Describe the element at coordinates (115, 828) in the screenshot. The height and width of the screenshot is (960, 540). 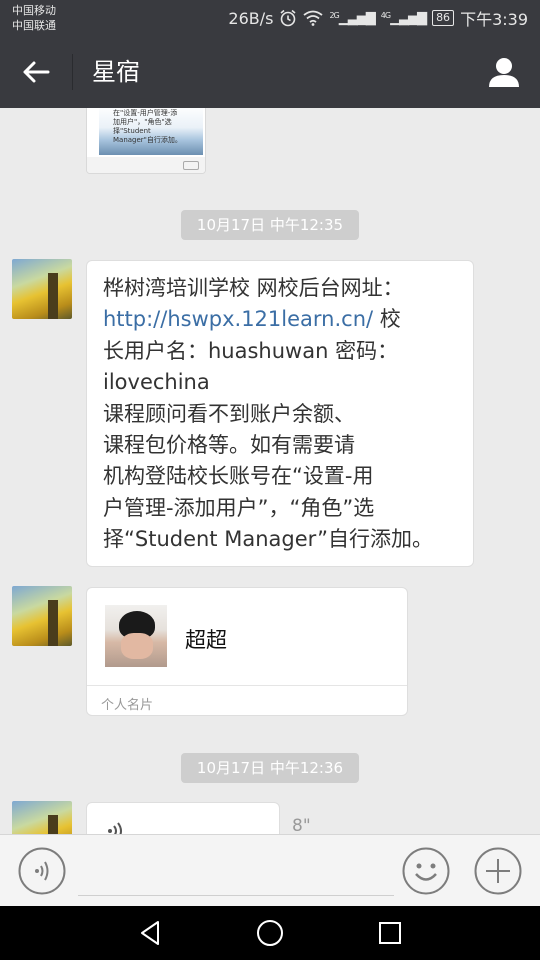
I see `voice-wave-icon` at that location.